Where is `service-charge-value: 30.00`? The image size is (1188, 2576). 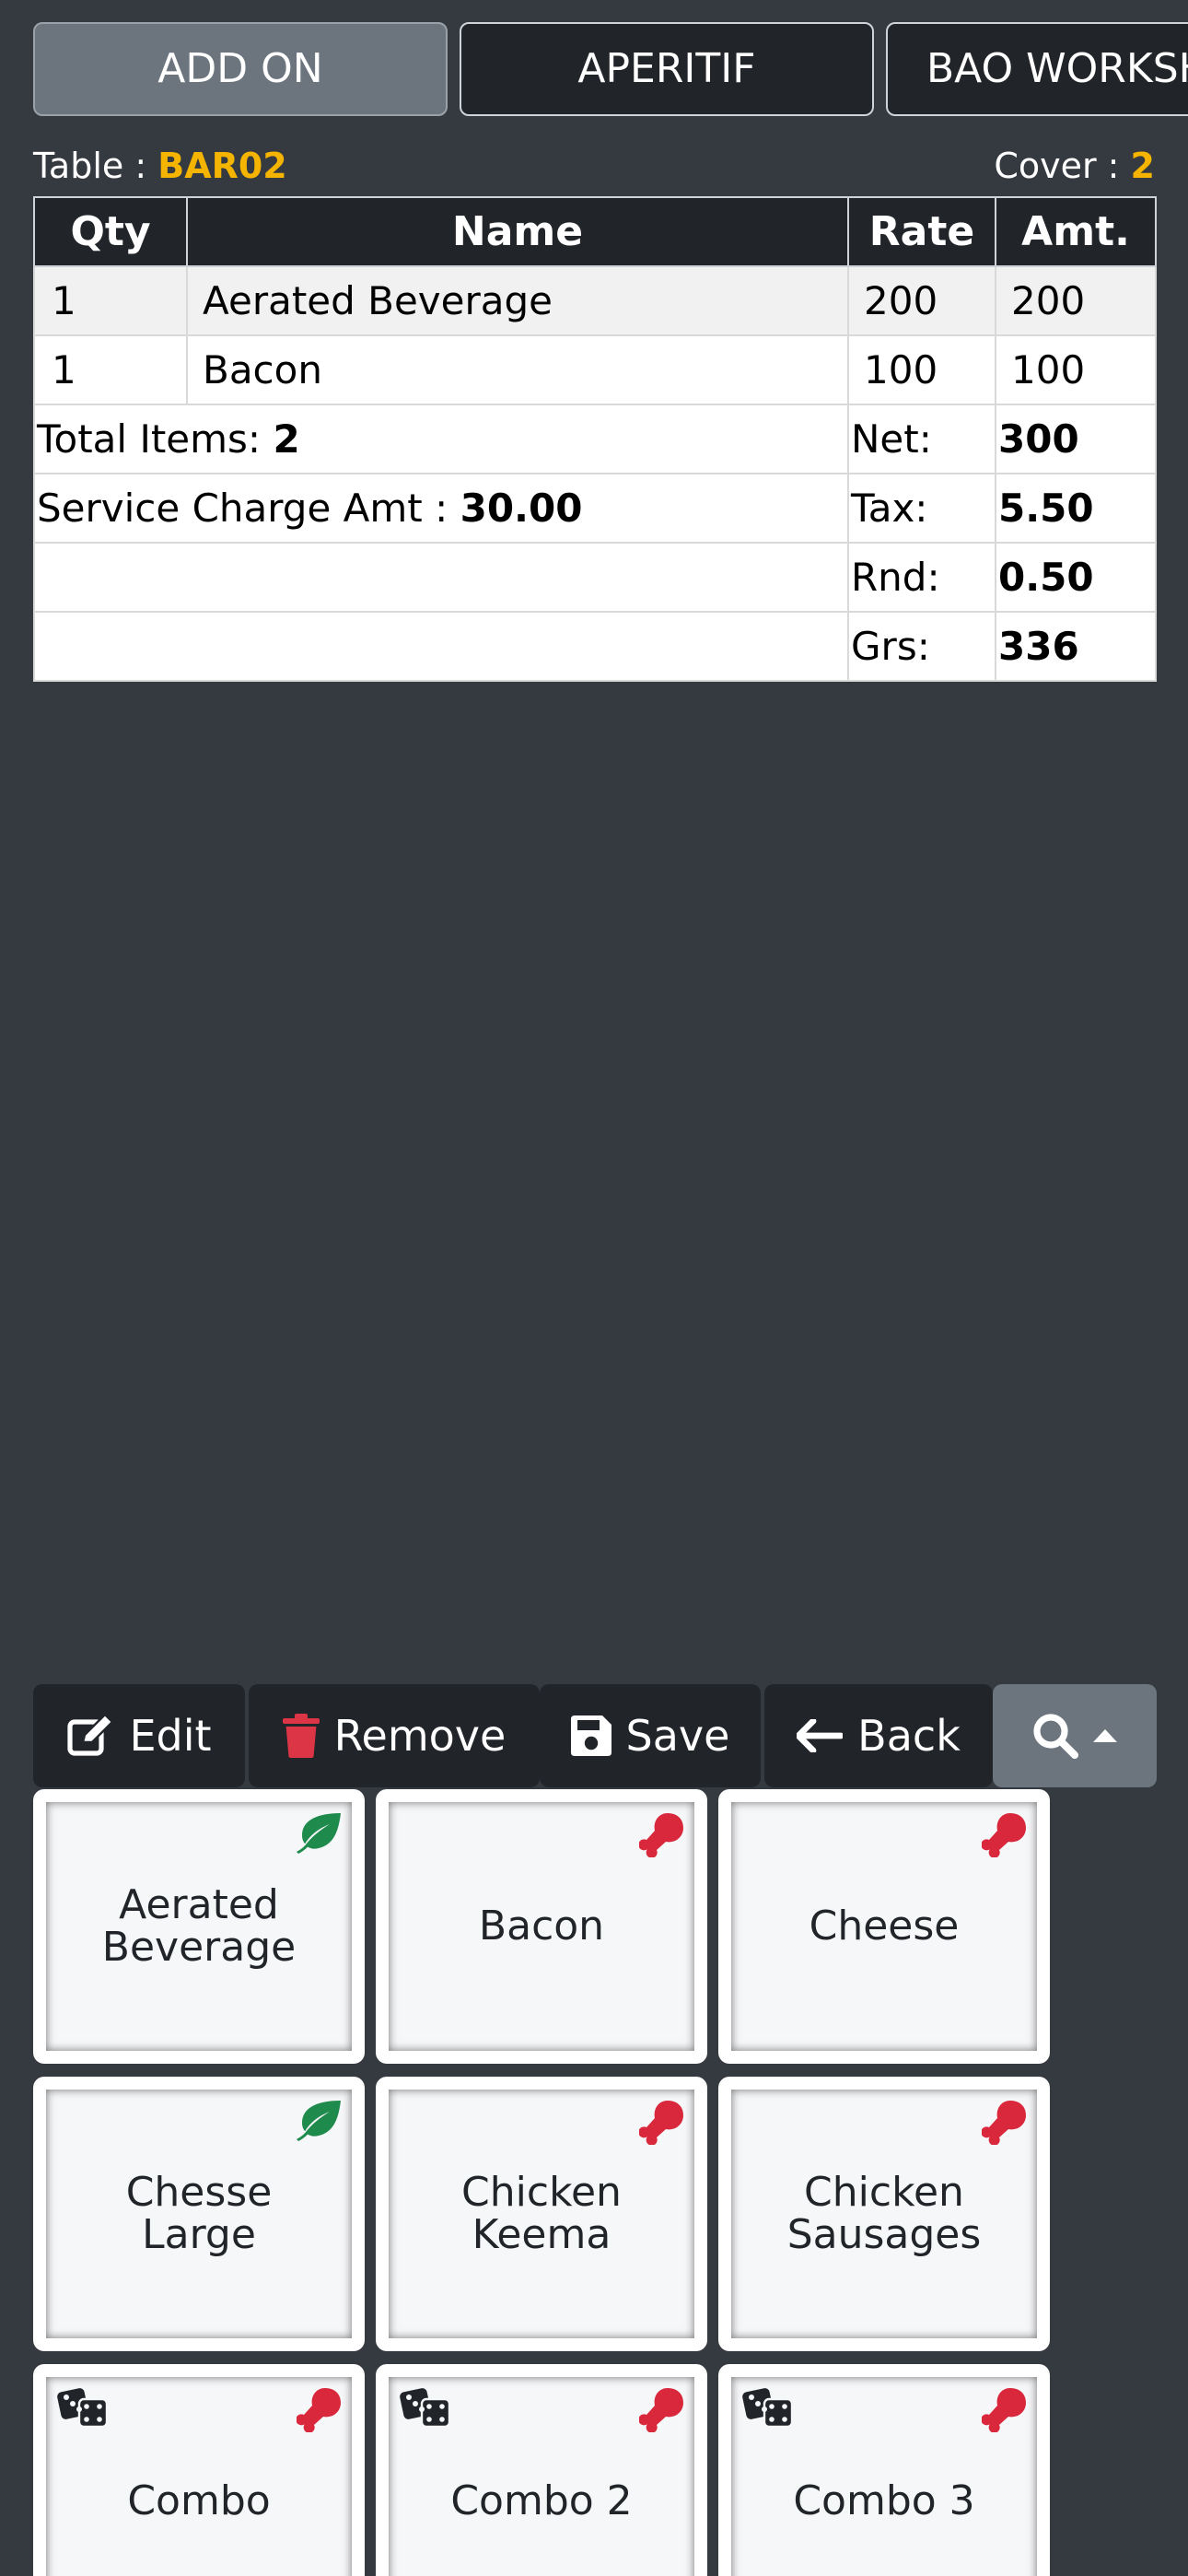
service-charge-value: 30.00 is located at coordinates (521, 508).